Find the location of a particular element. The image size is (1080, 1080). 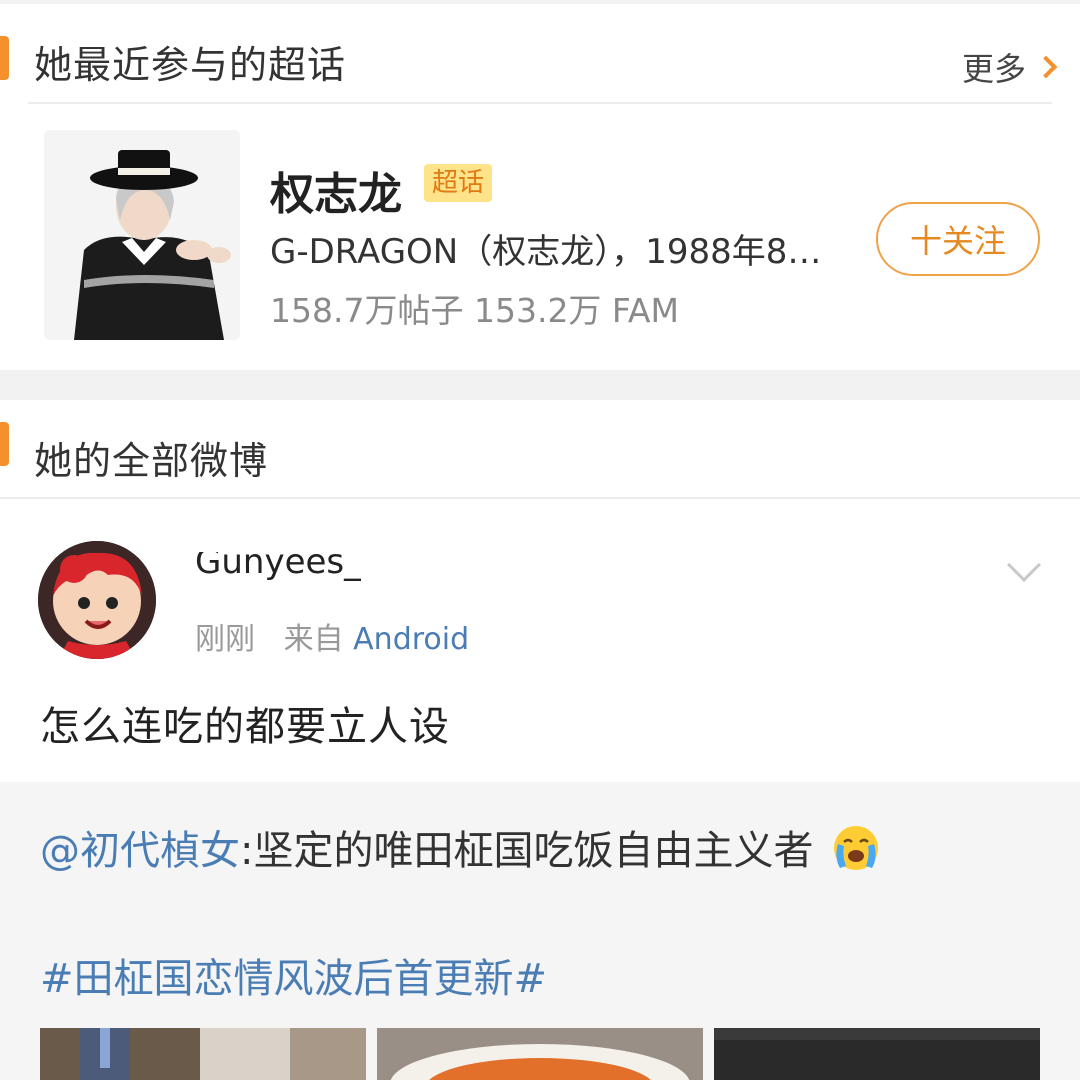

post-source: Android is located at coordinates (411, 639).